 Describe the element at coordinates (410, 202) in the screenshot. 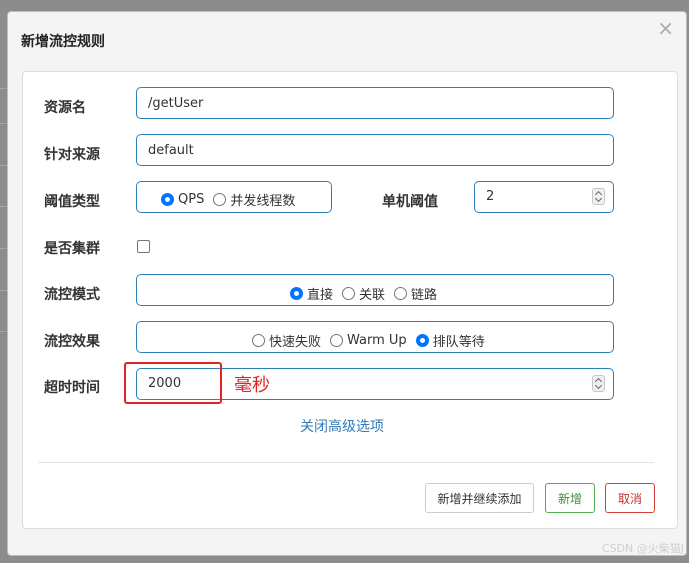

I see `single-threshold-label: 单机阈值` at that location.